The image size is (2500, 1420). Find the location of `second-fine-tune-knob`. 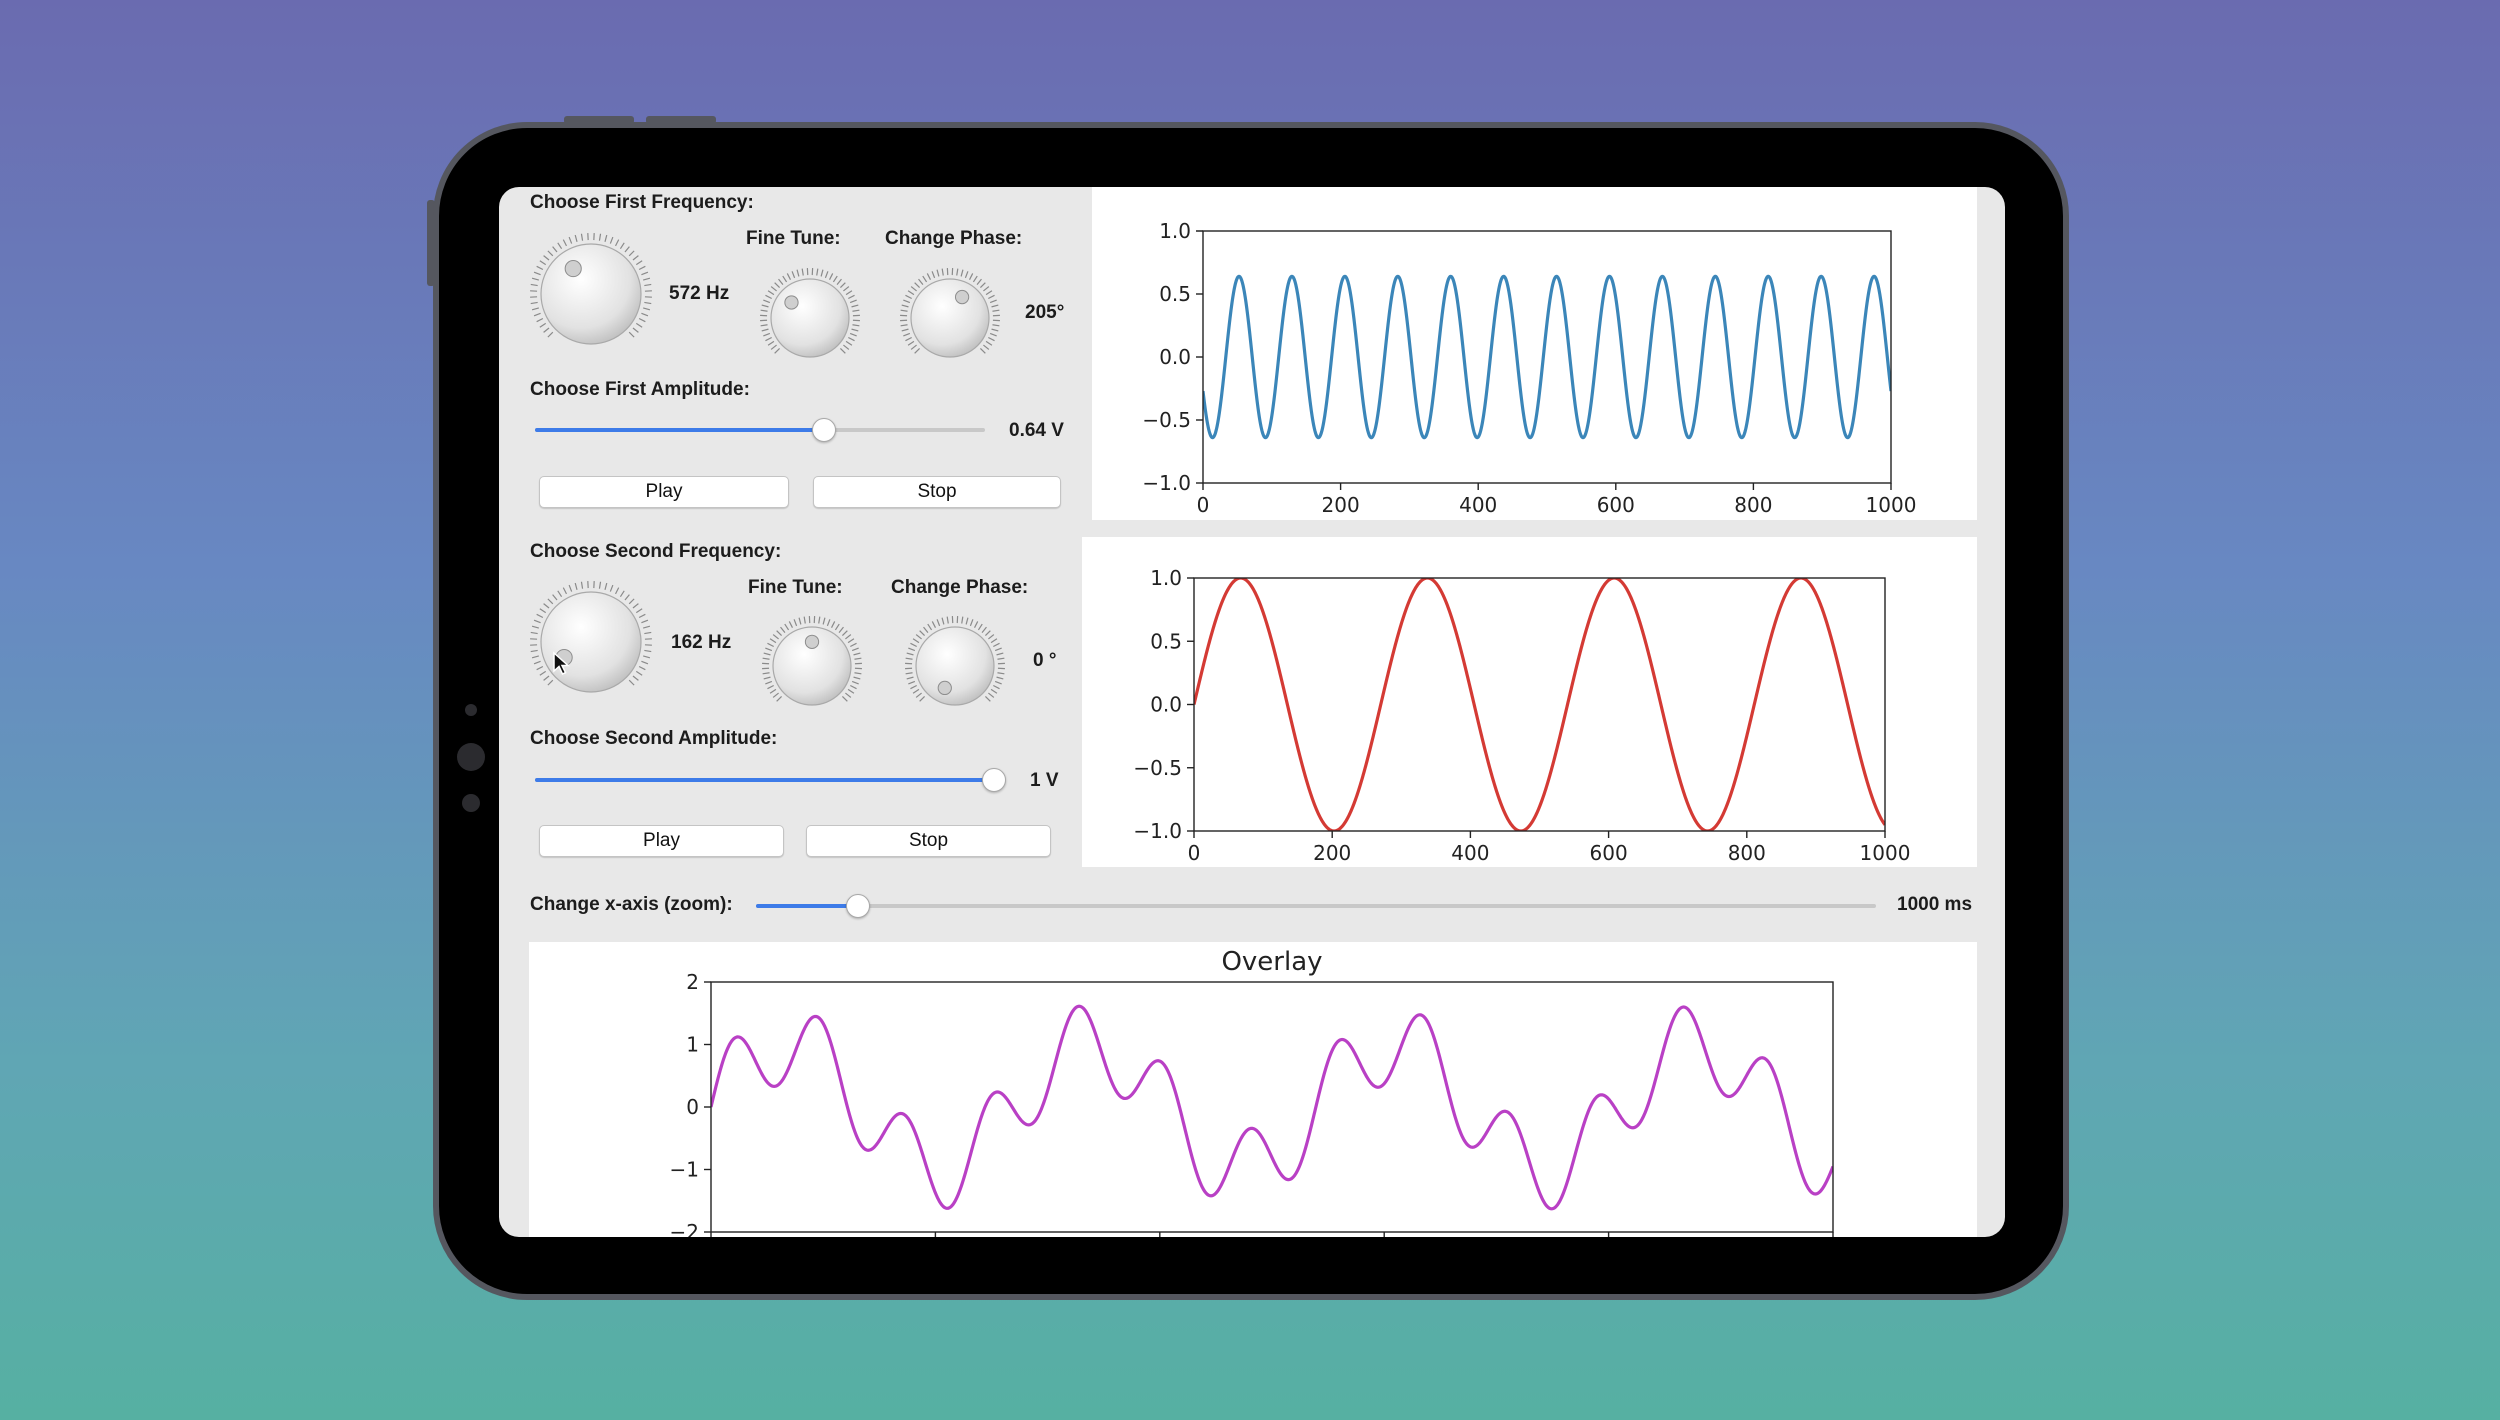

second-fine-tune-knob is located at coordinates (812, 668).